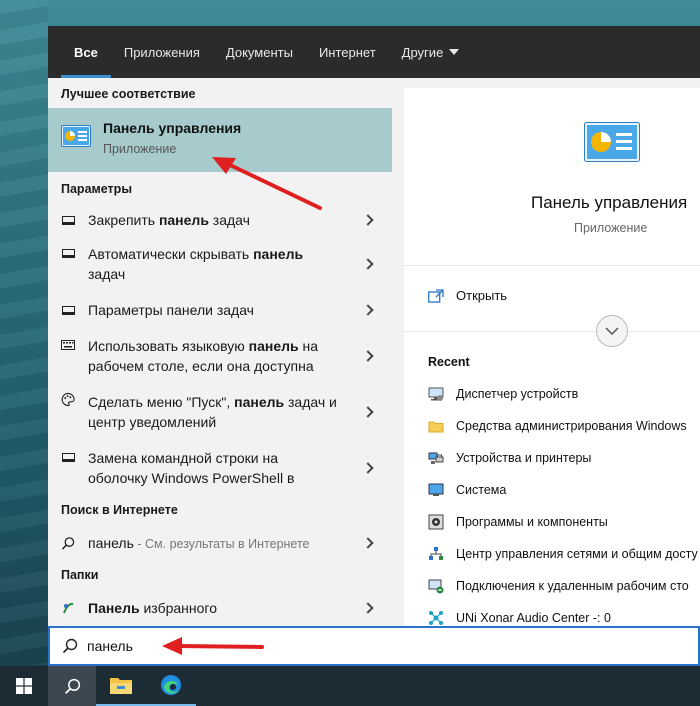  What do you see at coordinates (68, 608) in the screenshot?
I see `favorites-folder-icon` at bounding box center [68, 608].